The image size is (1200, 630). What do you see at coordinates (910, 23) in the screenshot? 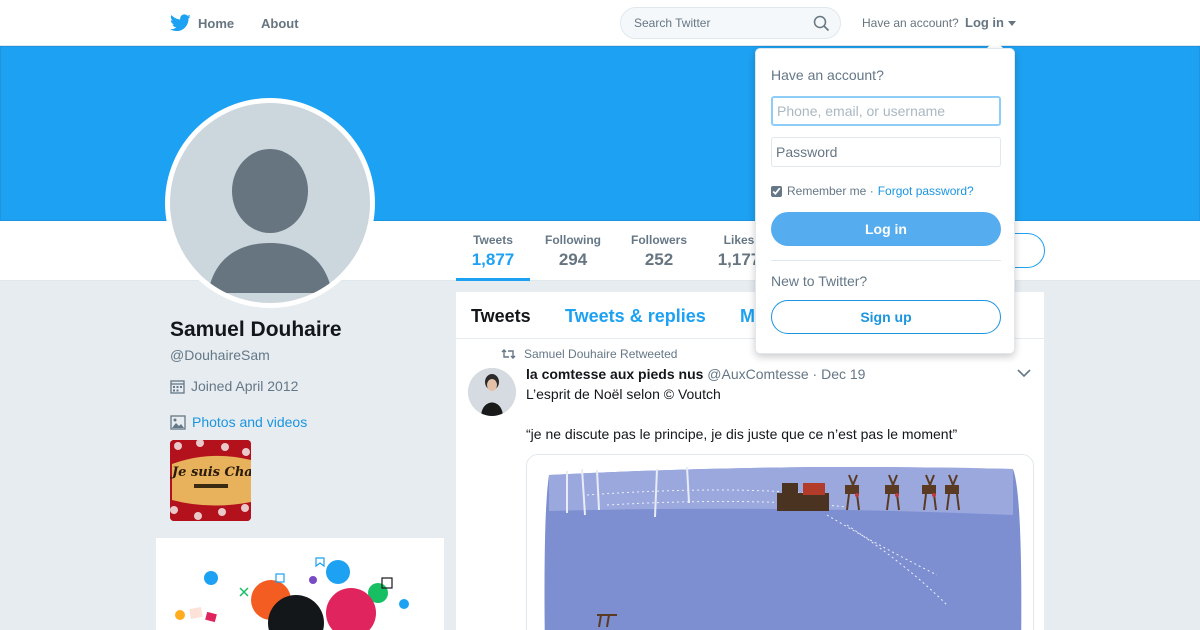
I see `have-account-text: Have an account?` at bounding box center [910, 23].